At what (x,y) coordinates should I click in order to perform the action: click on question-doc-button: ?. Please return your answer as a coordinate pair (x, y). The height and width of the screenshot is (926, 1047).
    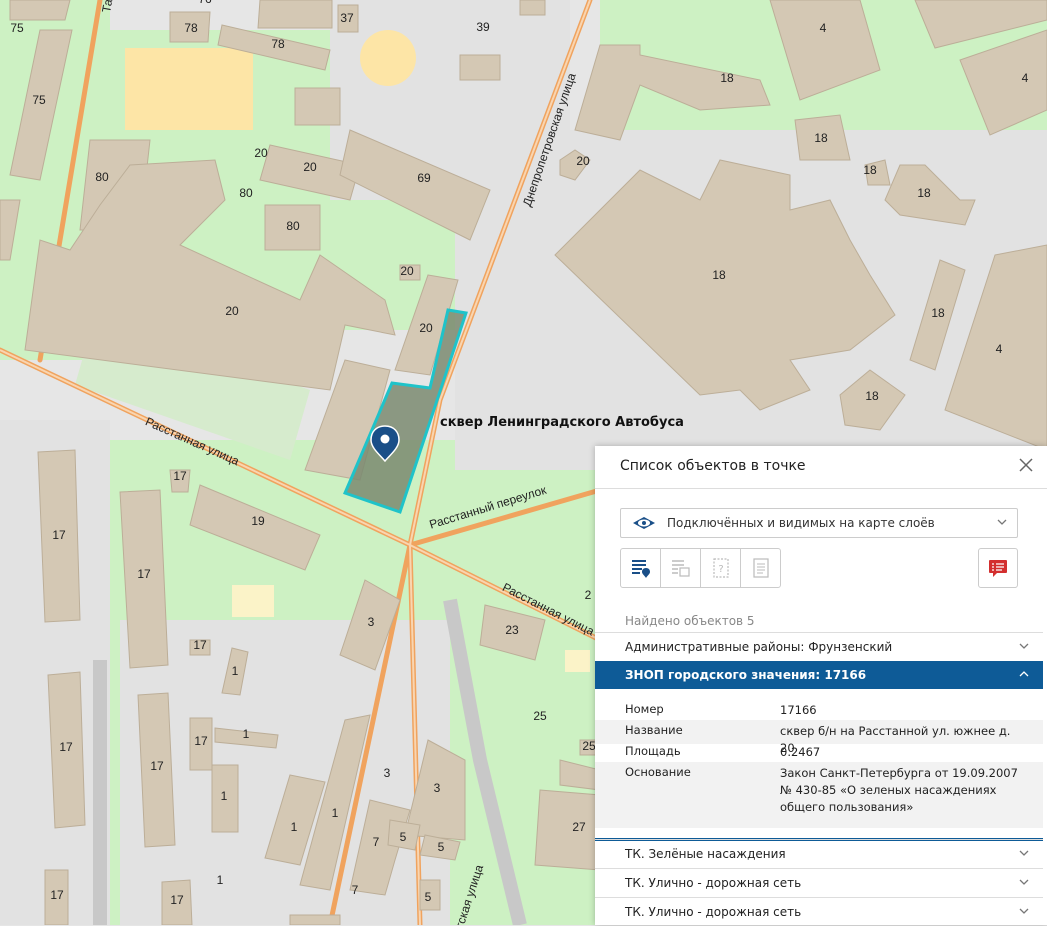
    Looking at the image, I should click on (721, 568).